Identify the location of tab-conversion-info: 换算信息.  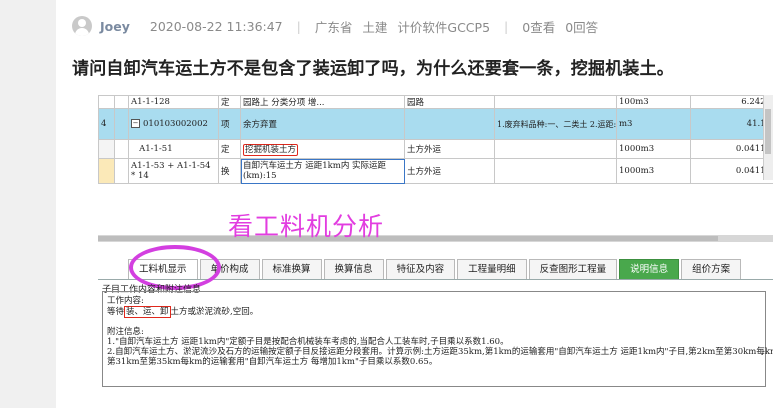
(353, 269).